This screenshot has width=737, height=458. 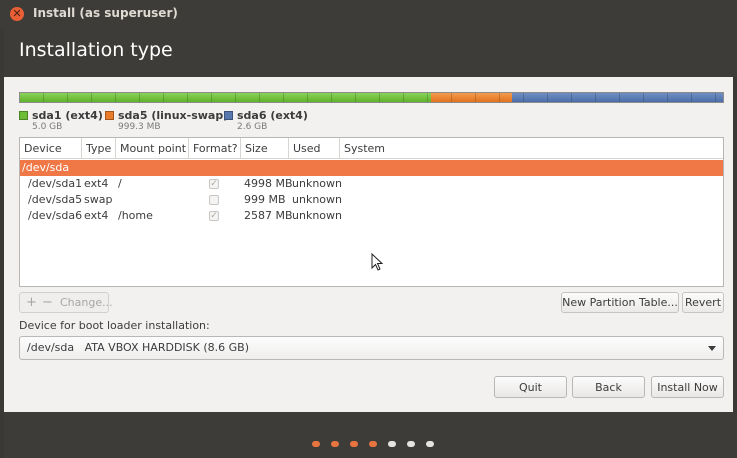 What do you see at coordinates (371, 168) in the screenshot?
I see `table-row-sda: /dev/sda` at bounding box center [371, 168].